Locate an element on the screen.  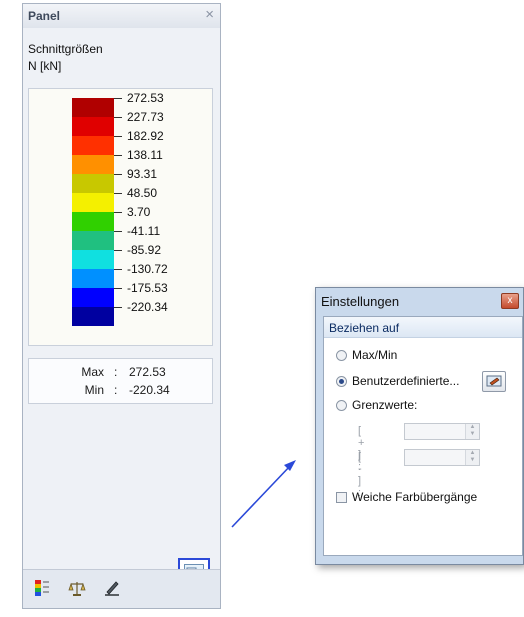
panel-close-icon: × is located at coordinates (209, 15).